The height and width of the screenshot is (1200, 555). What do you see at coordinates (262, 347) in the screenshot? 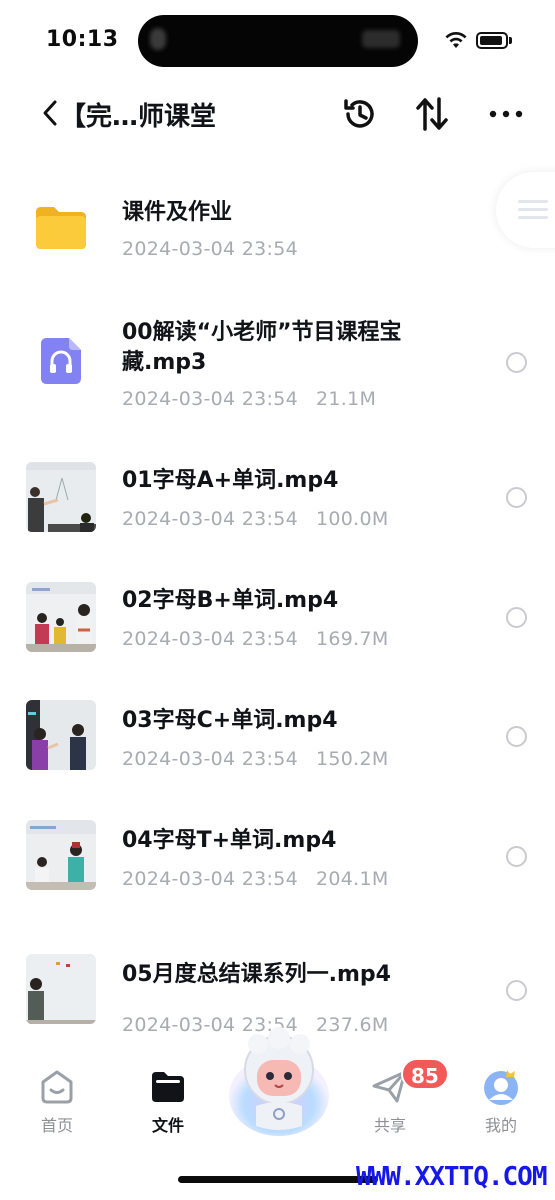
I see `file-name: 00解读“小老师”节目课程宝藏.mp3` at bounding box center [262, 347].